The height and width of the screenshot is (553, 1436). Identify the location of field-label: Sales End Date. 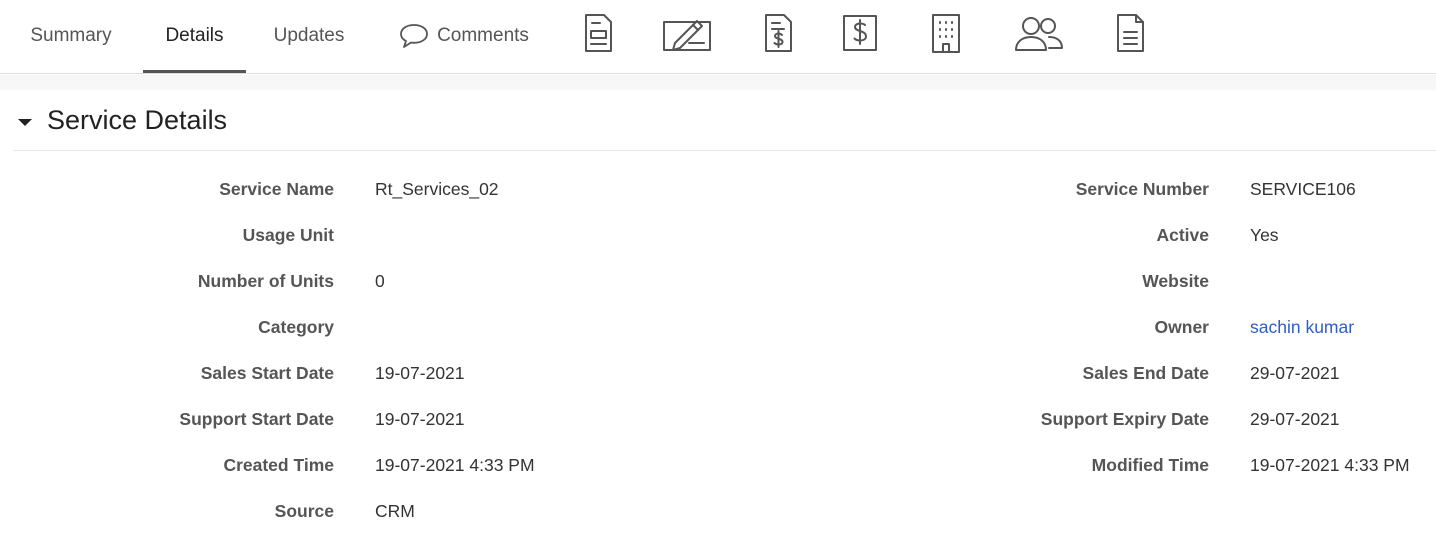
(1145, 373).